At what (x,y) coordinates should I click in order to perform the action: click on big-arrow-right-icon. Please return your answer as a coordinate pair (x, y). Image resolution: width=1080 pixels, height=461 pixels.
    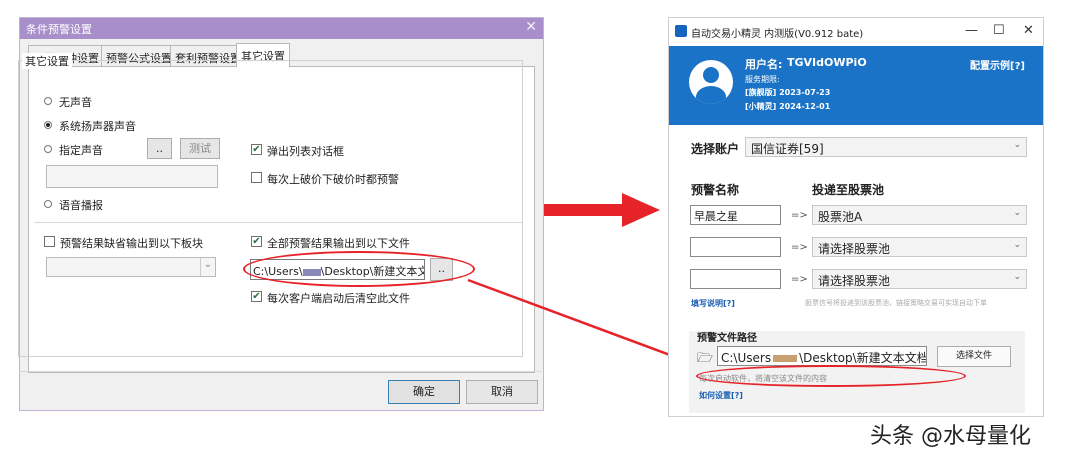
    Looking at the image, I should click on (602, 210).